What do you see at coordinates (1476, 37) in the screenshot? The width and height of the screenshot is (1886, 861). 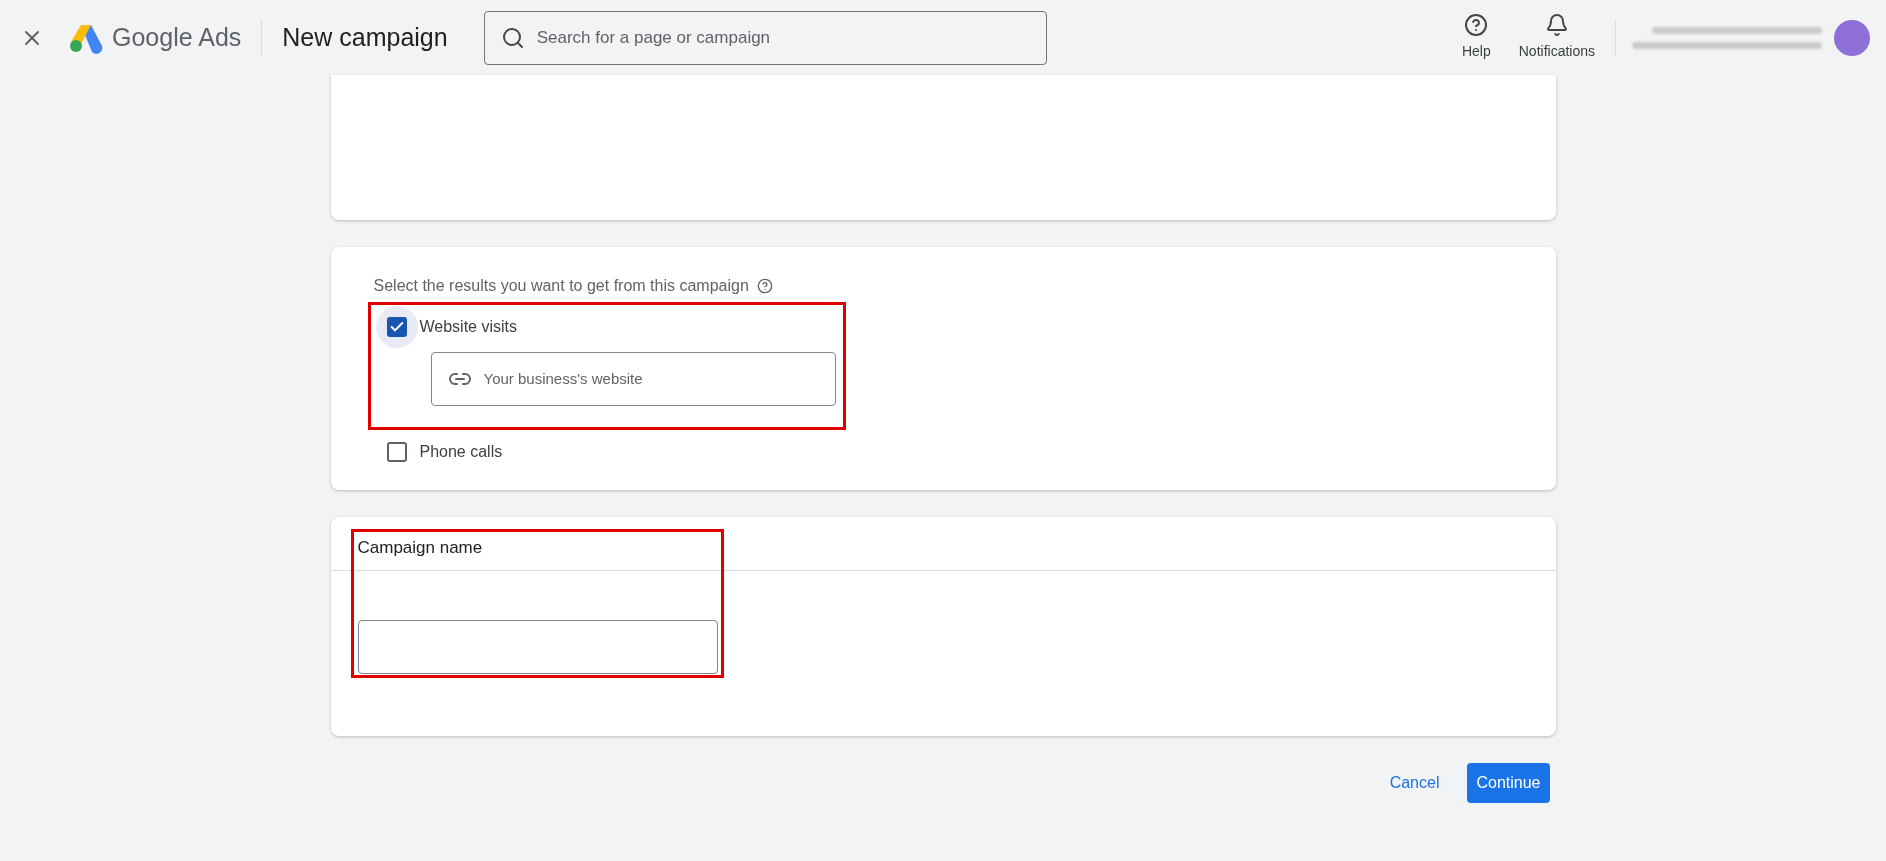 I see `header-action-button: Help` at bounding box center [1476, 37].